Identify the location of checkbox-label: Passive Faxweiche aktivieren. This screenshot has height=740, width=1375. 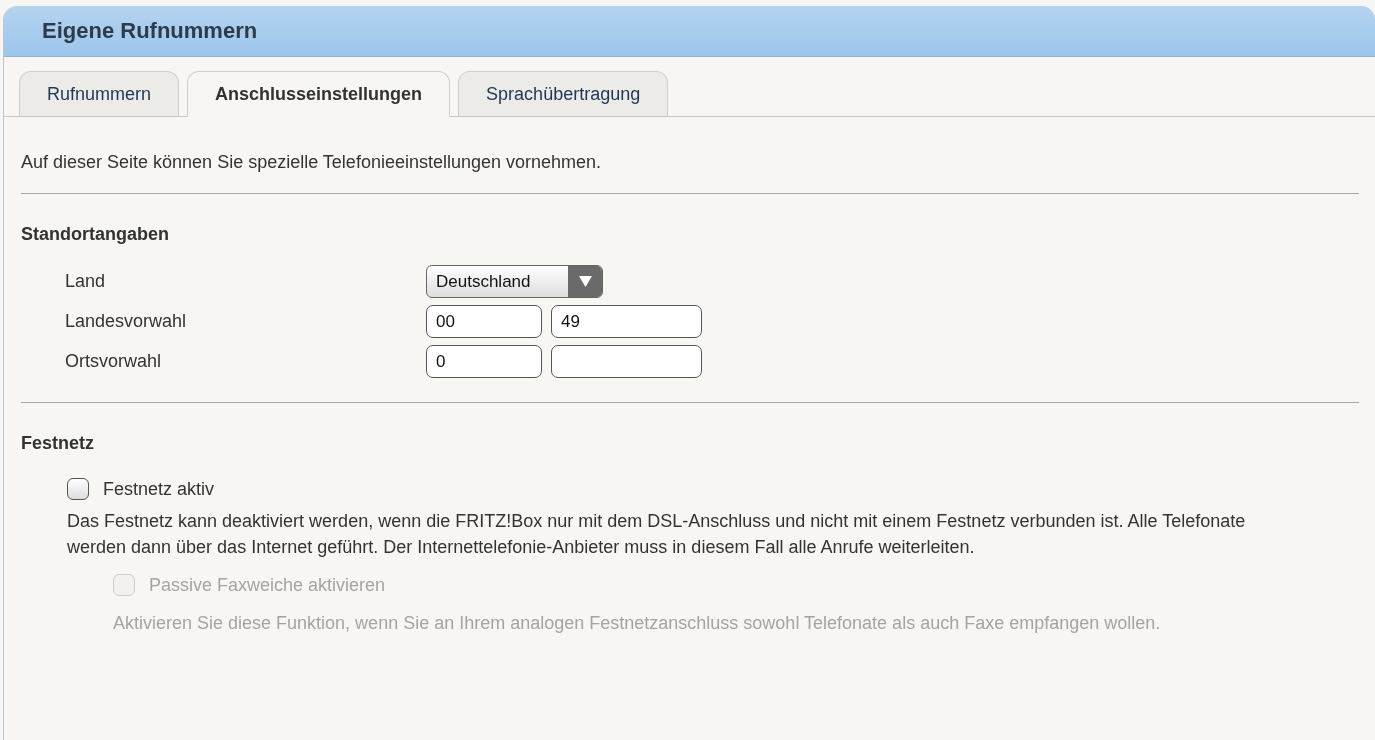
(267, 585).